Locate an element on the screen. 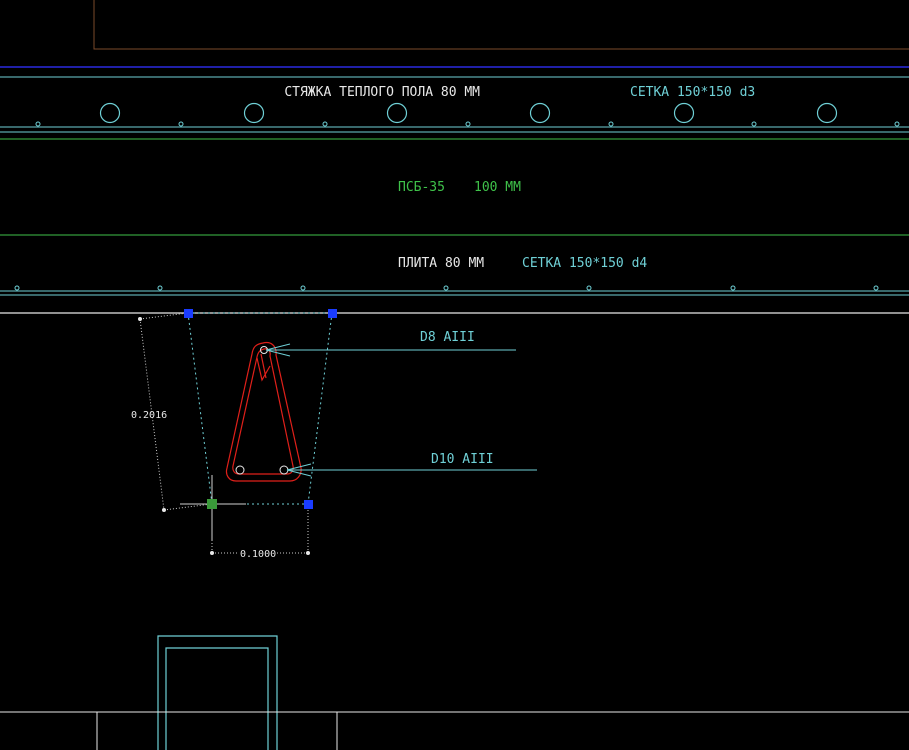  rebar-d8-label: D8 AIII is located at coordinates (447, 337).